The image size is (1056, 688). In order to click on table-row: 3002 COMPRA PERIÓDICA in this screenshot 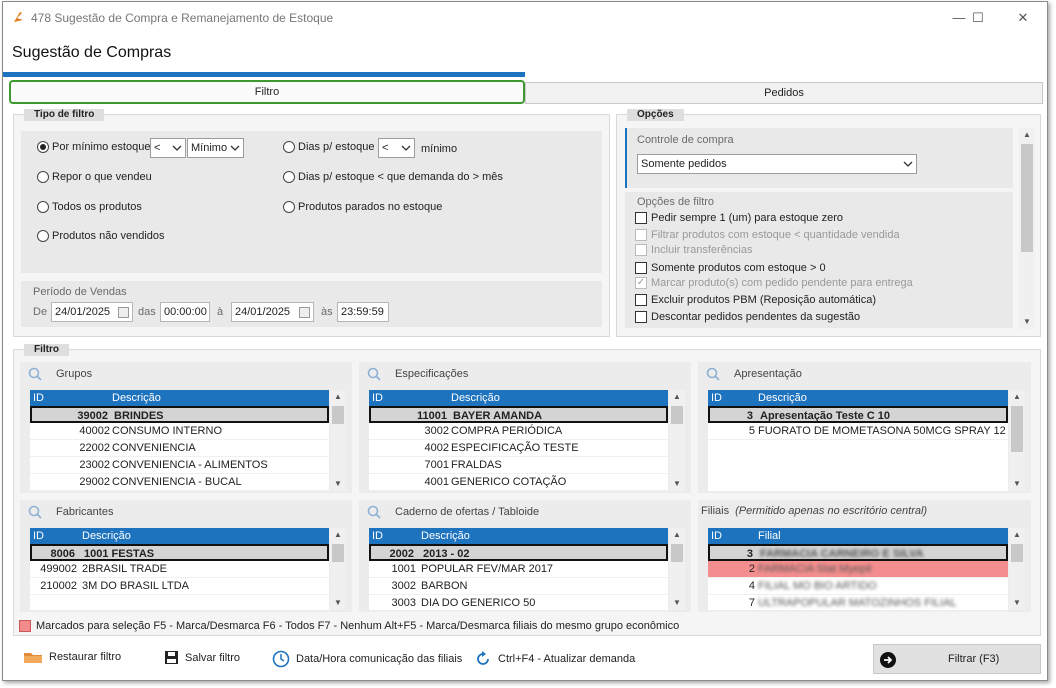, I will do `click(518, 431)`.